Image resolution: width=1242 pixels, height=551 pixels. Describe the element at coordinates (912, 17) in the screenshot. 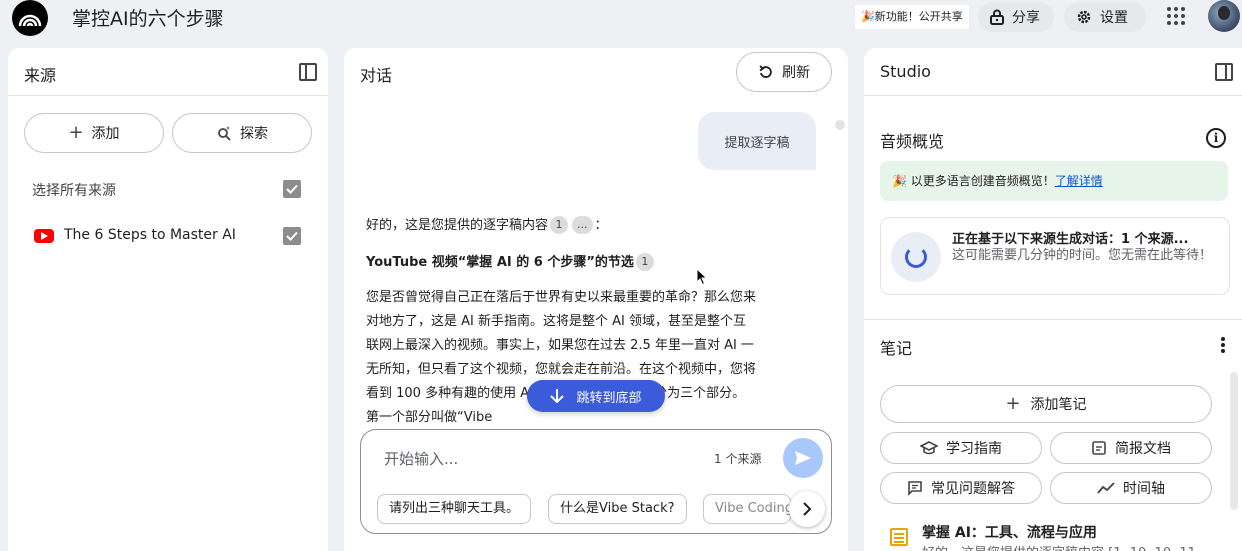

I see `new-feature-badge: 🎉新功能！公开共享` at that location.